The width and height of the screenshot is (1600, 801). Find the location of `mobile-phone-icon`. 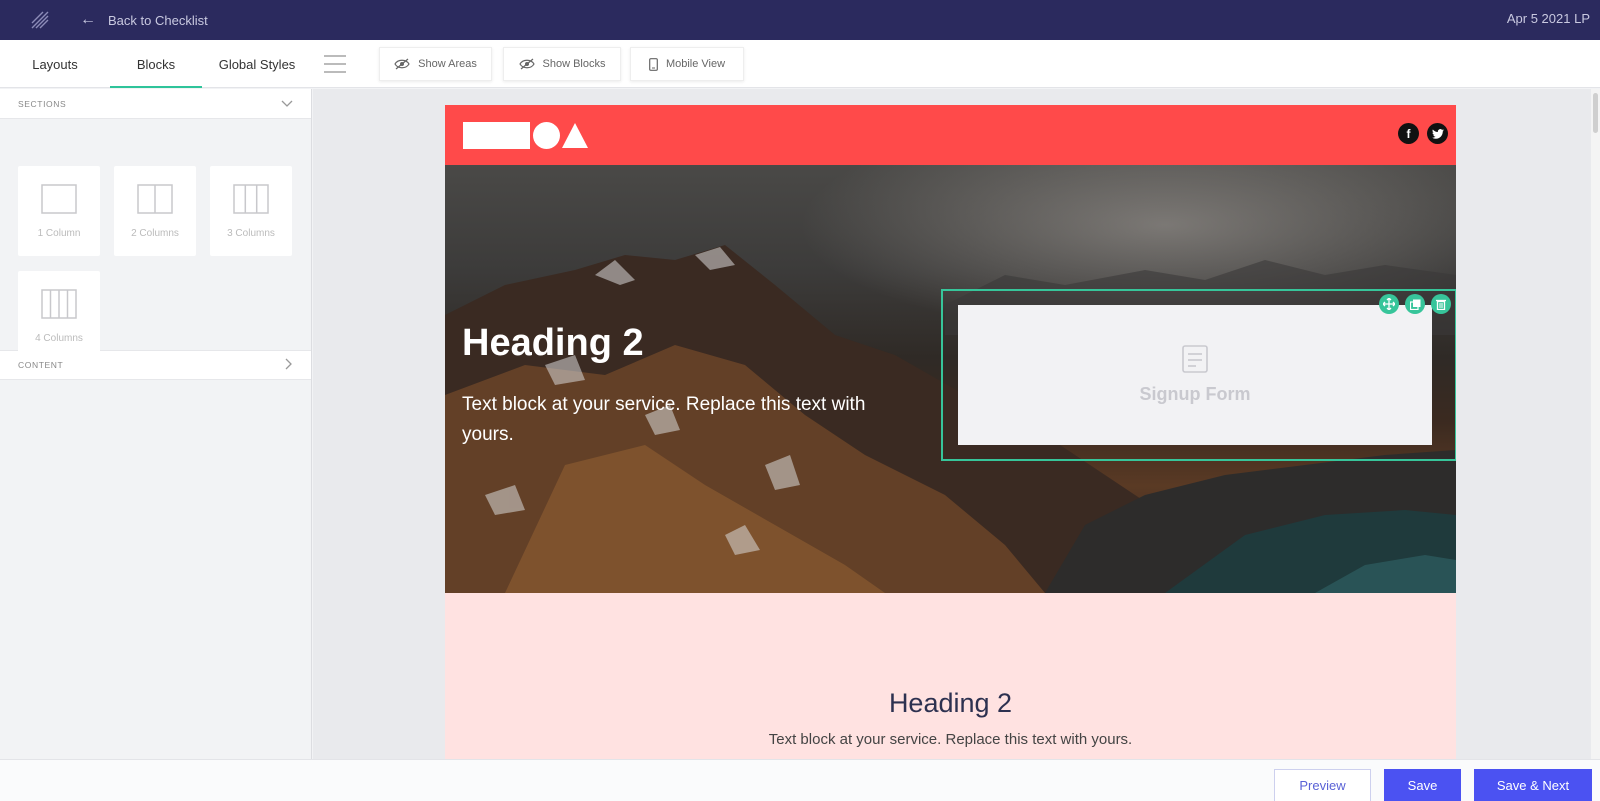

mobile-phone-icon is located at coordinates (653, 64).